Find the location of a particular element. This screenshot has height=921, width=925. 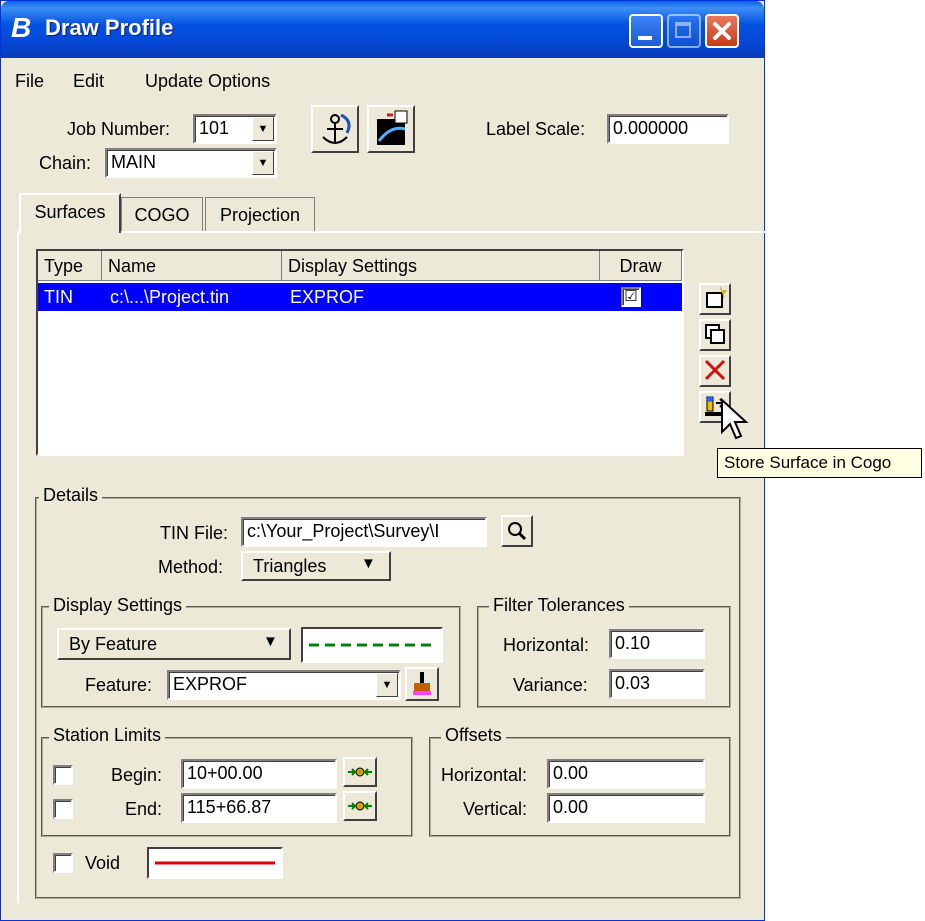

dashed-line-swatch is located at coordinates (372, 645).